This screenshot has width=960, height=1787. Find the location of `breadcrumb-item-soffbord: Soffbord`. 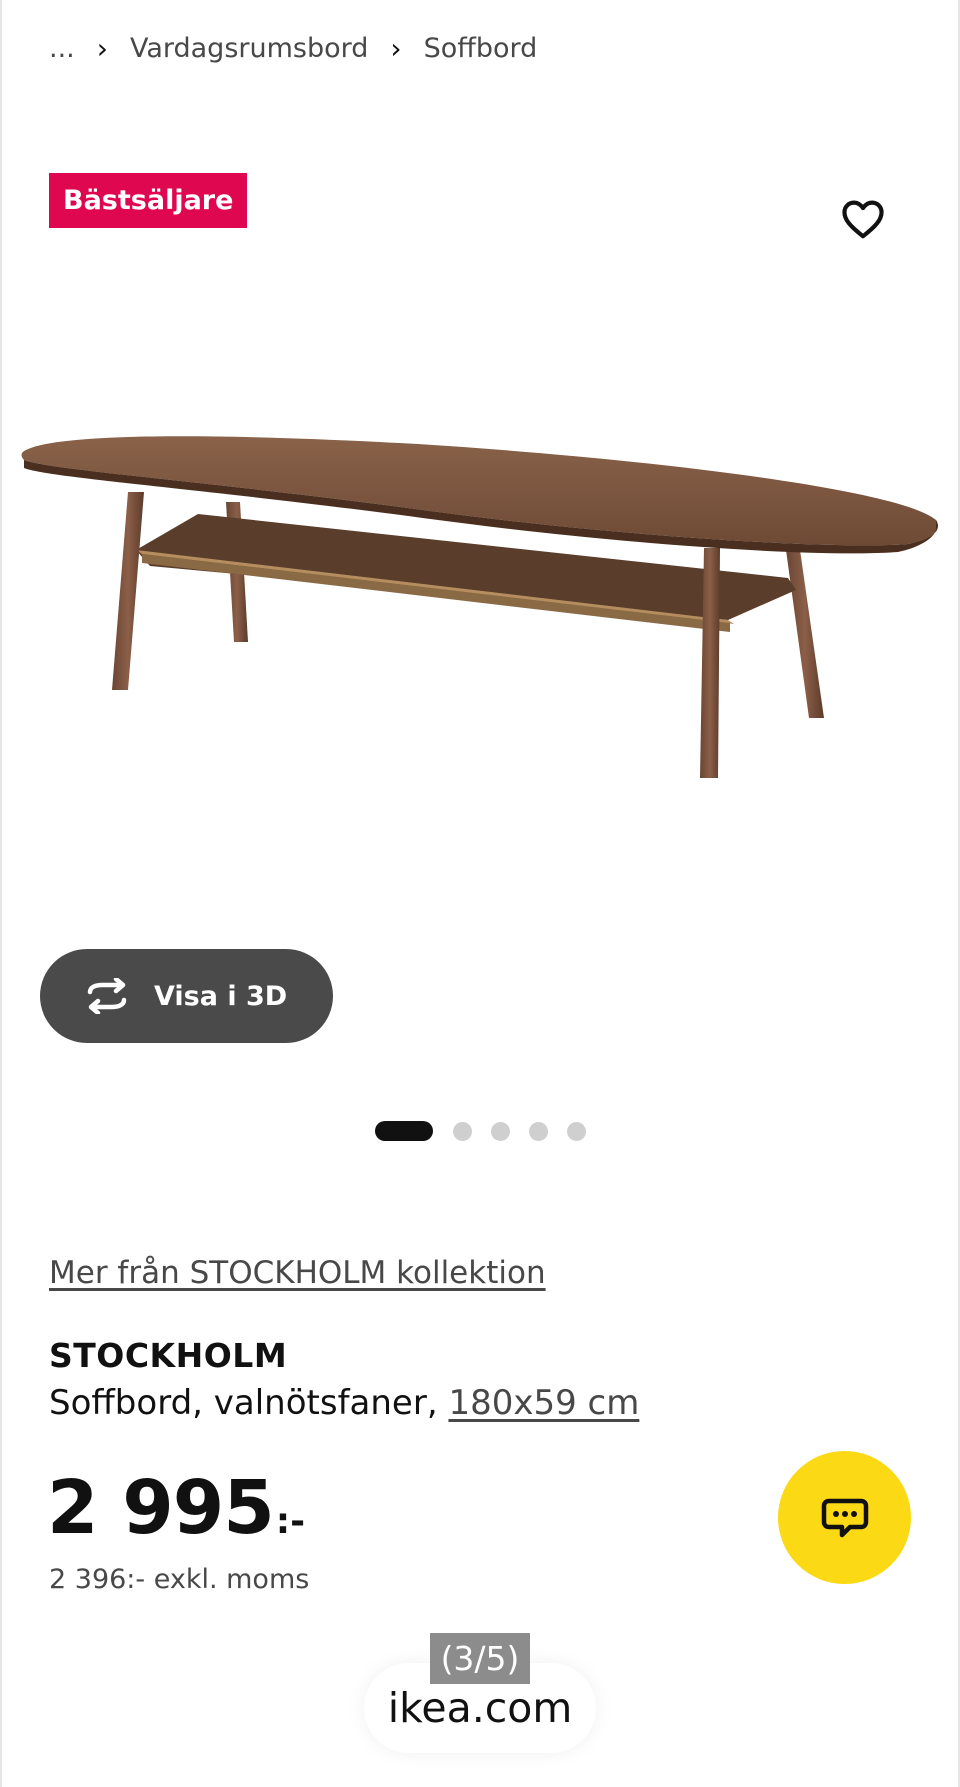

breadcrumb-item-soffbord: Soffbord is located at coordinates (481, 48).